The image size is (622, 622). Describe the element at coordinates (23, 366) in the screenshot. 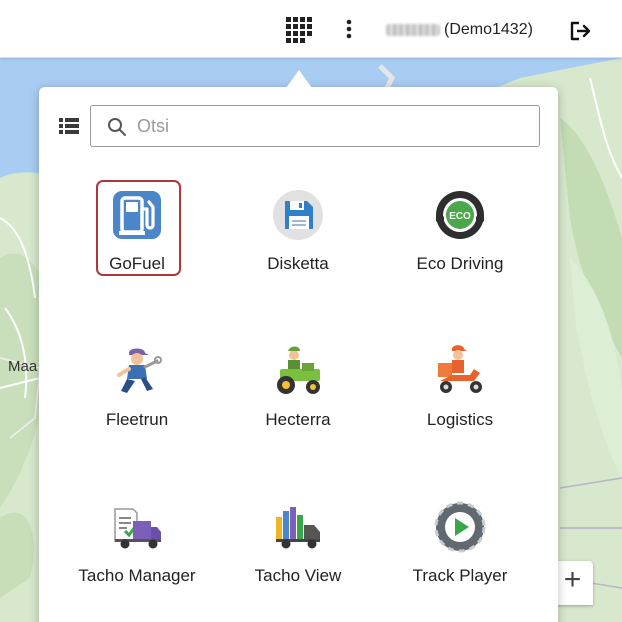

I see `map-place-label: Maa` at that location.